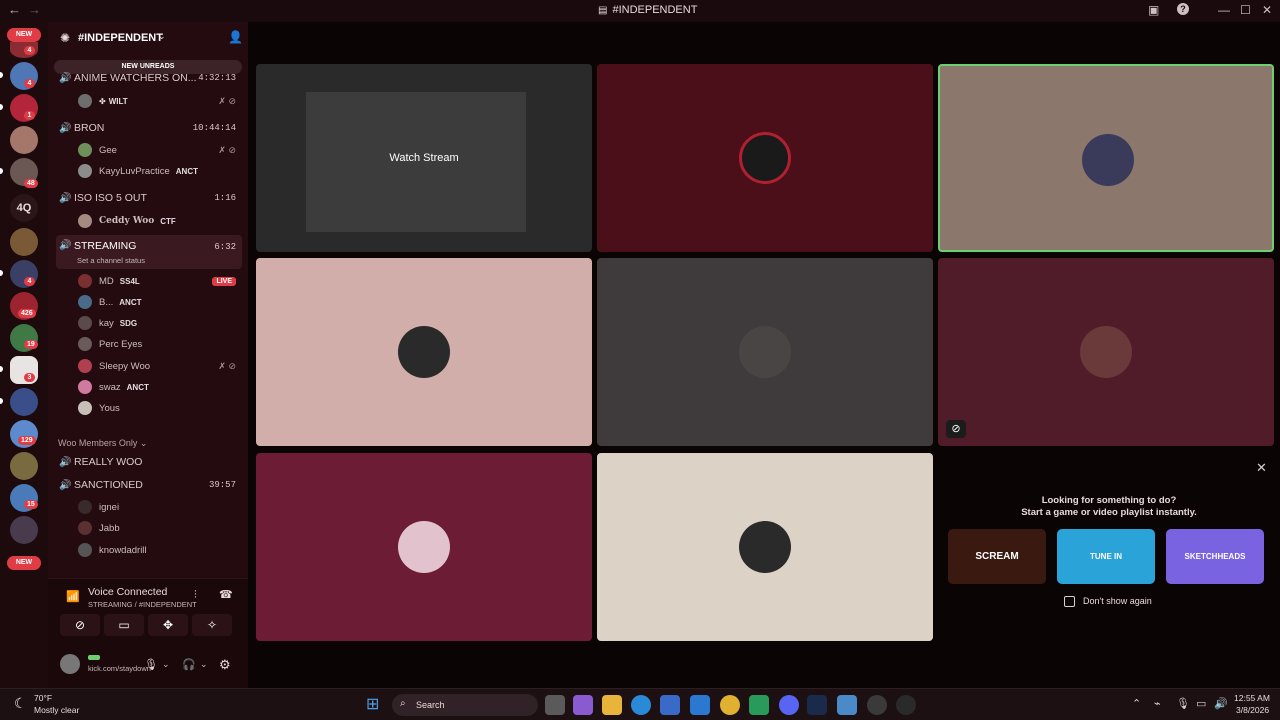  I want to click on muted-icon: ⊘, so click(956, 429).